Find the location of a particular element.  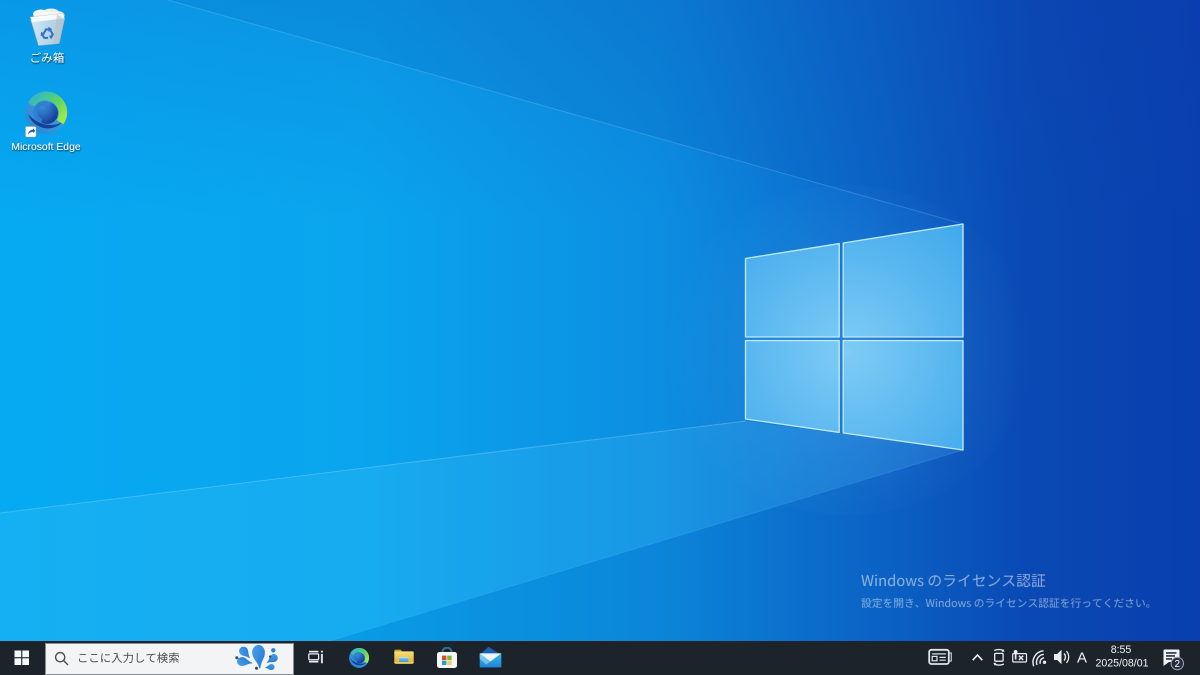

svg-text: A is located at coordinates (1082, 658).